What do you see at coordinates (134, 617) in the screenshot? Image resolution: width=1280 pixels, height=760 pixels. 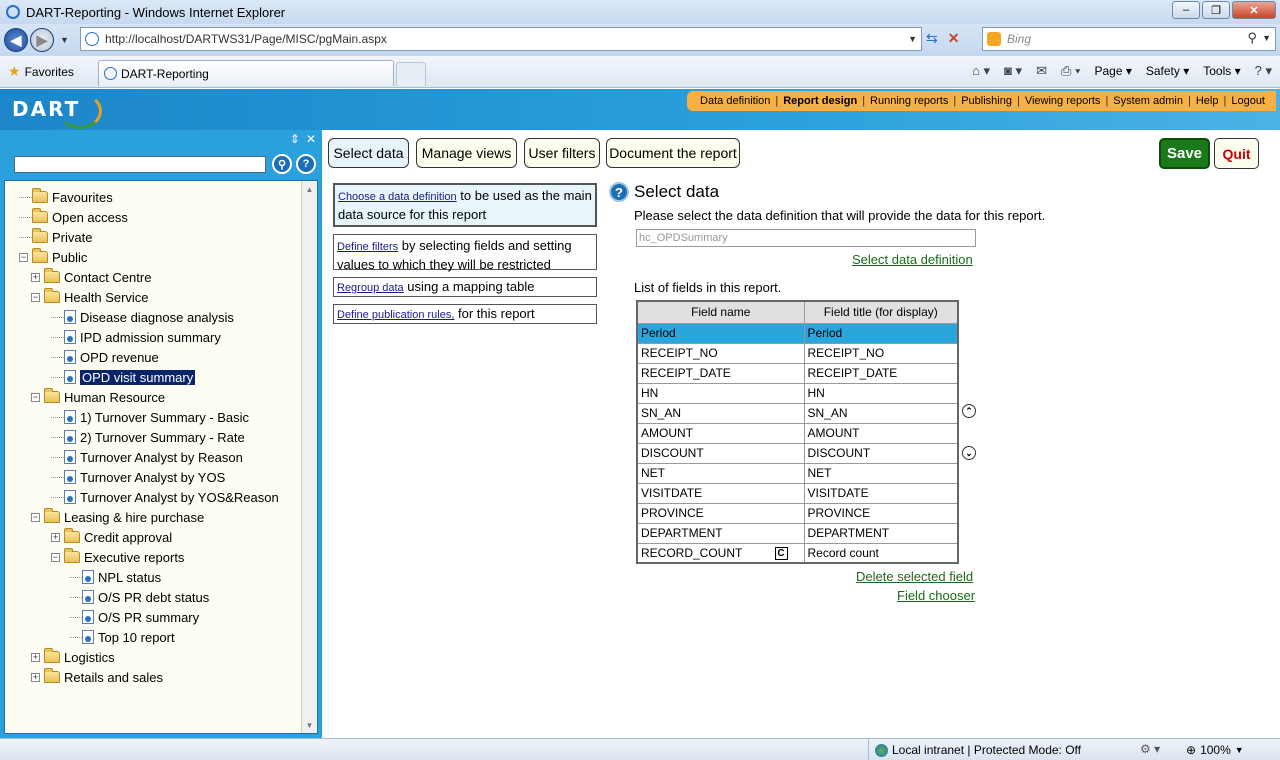 I see `tree-report: O/S PR summary` at bounding box center [134, 617].